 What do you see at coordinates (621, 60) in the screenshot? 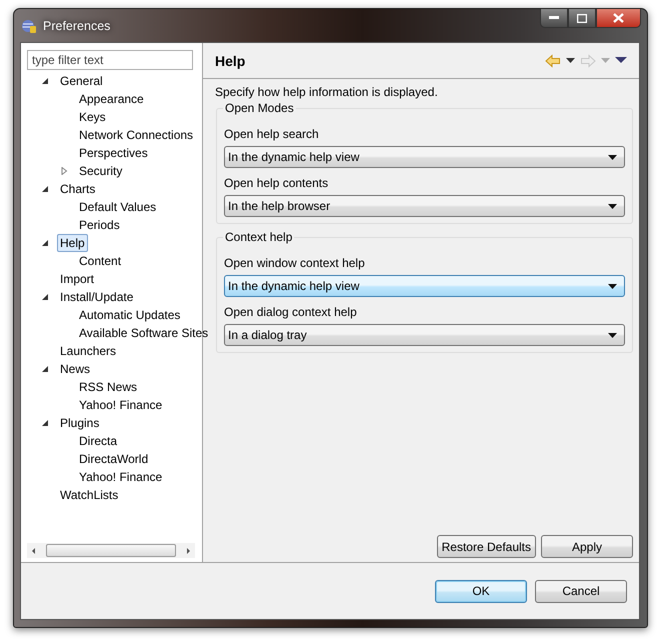
I see `view-menu-icon` at bounding box center [621, 60].